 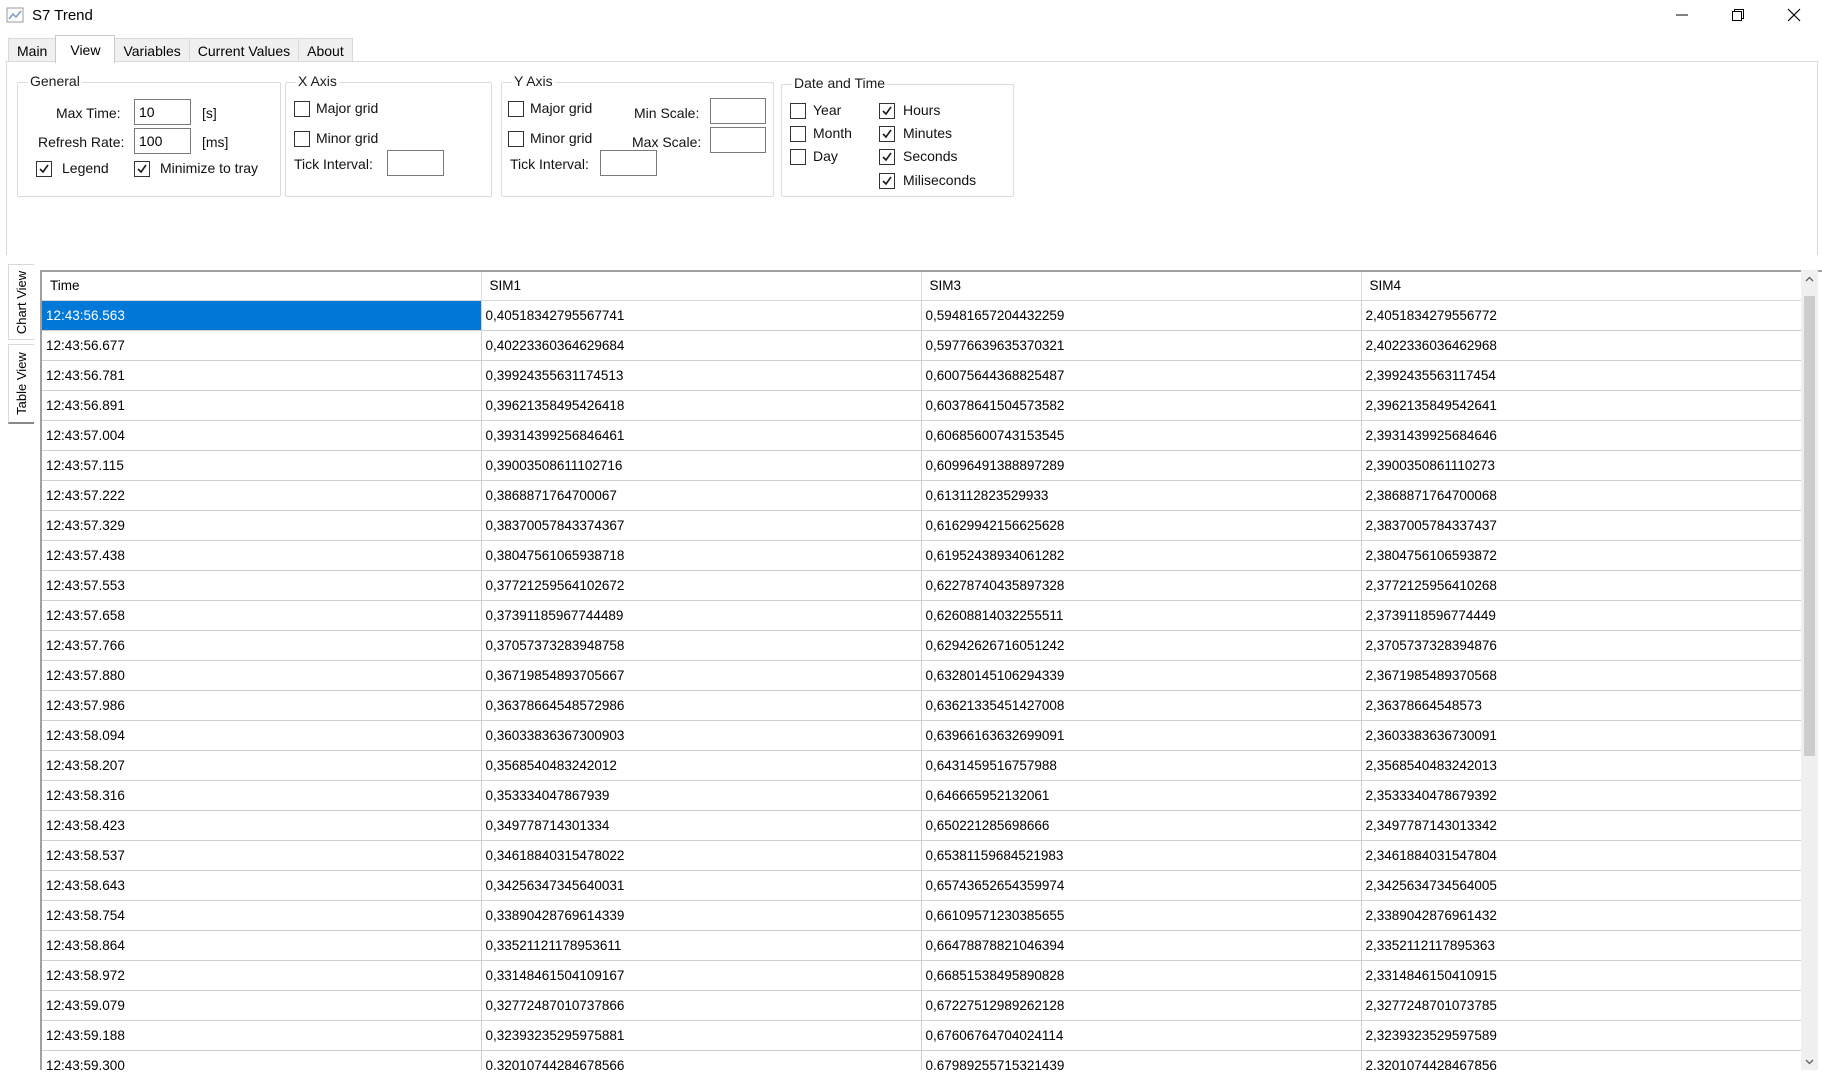 What do you see at coordinates (1141, 1035) in the screenshot?
I see `cell-sim3: 0,67606764704024114` at bounding box center [1141, 1035].